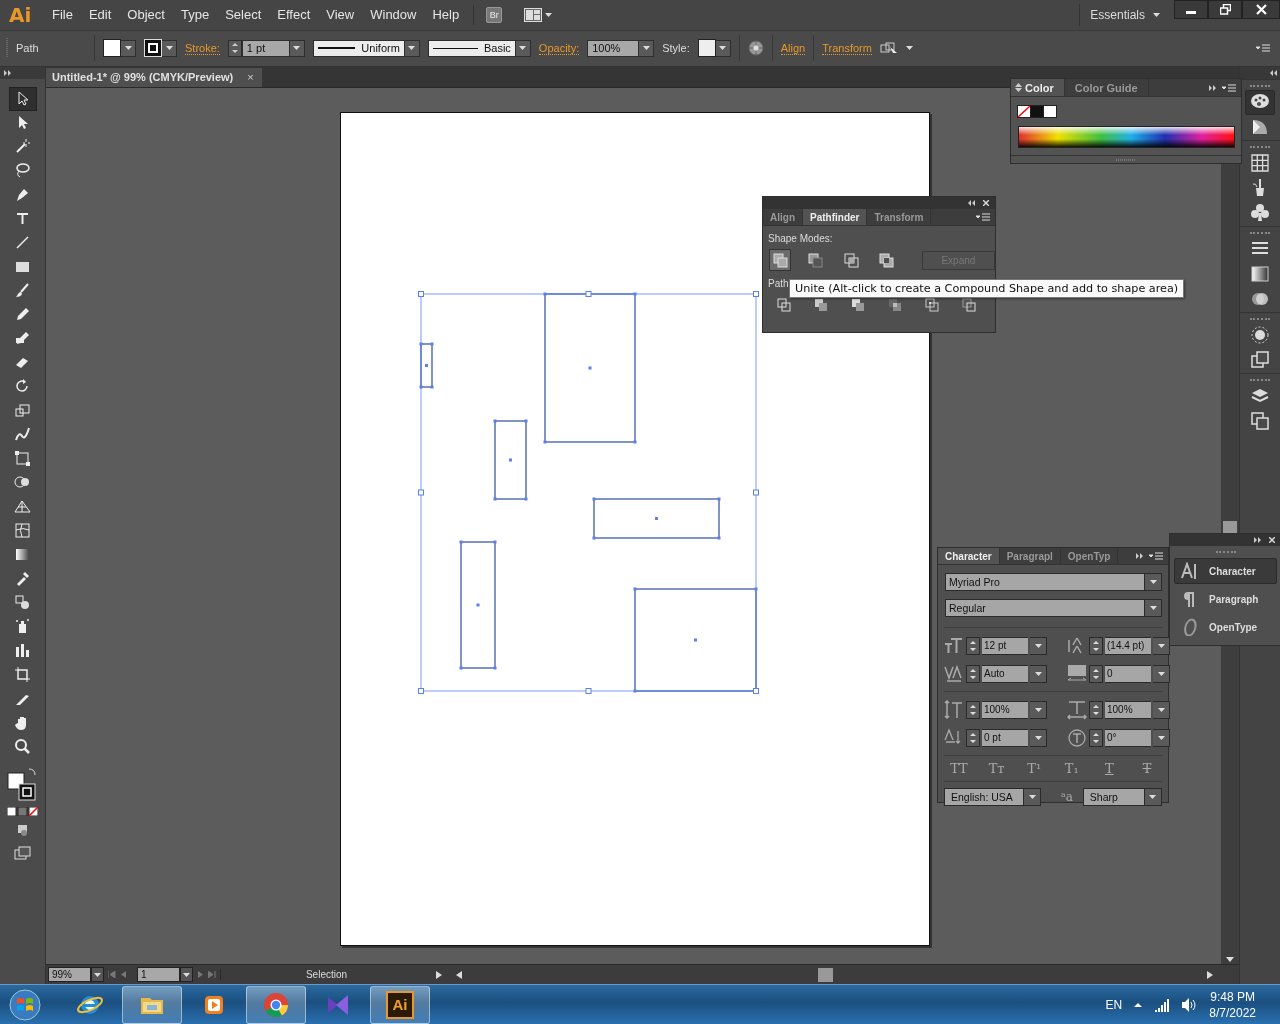 Image resolution: width=1280 pixels, height=1024 pixels. I want to click on free-transform-icon, so click(22, 459).